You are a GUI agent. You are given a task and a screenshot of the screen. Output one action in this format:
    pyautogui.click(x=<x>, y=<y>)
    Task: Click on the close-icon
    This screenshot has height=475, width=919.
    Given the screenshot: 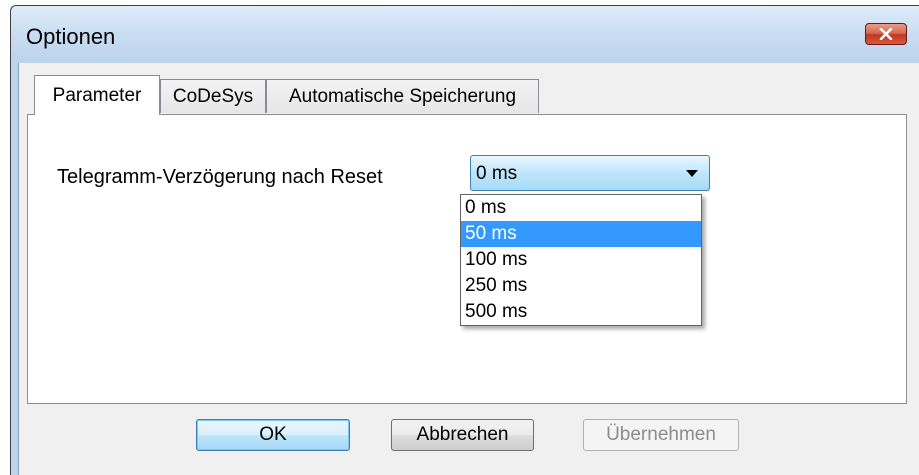 What is the action you would take?
    pyautogui.click(x=886, y=34)
    